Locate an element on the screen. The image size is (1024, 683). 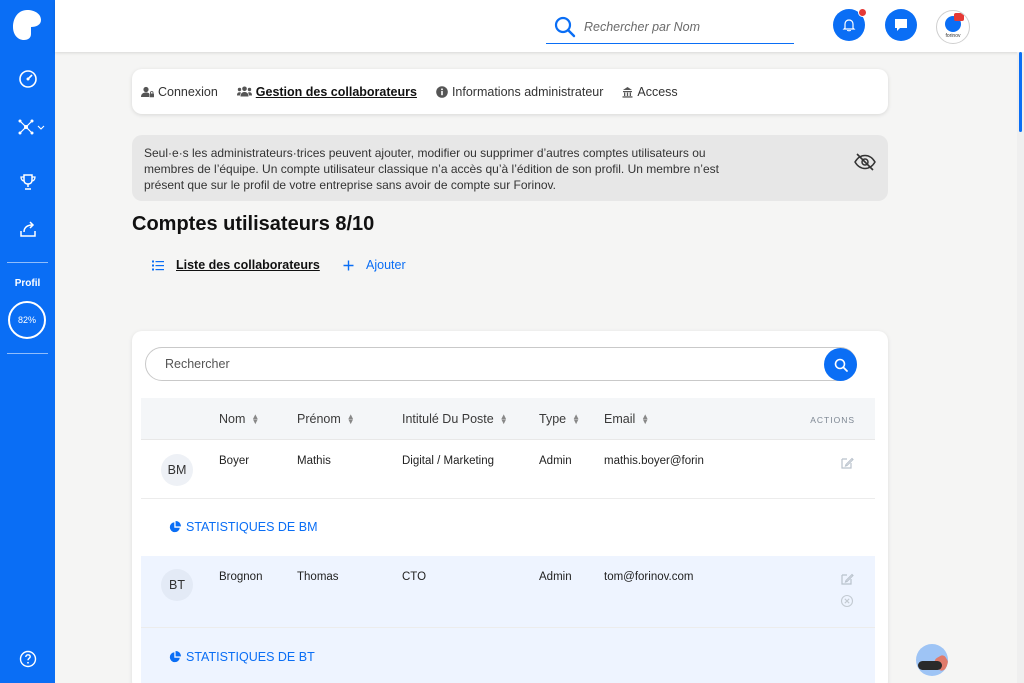
table-search is located at coordinates (501, 364).